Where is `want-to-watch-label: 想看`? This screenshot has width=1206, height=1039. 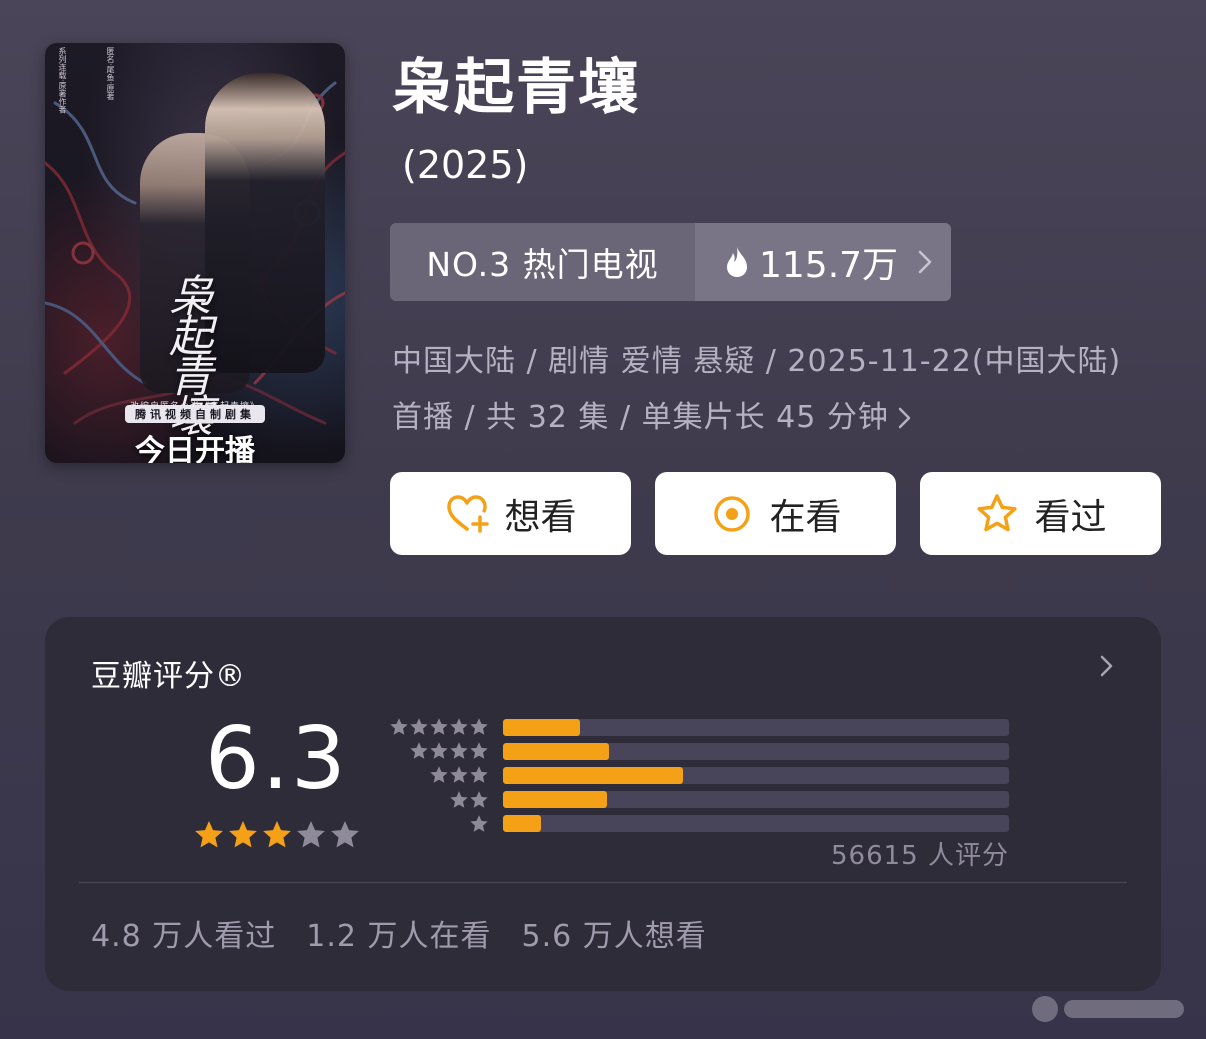 want-to-watch-label: 想看 is located at coordinates (540, 517).